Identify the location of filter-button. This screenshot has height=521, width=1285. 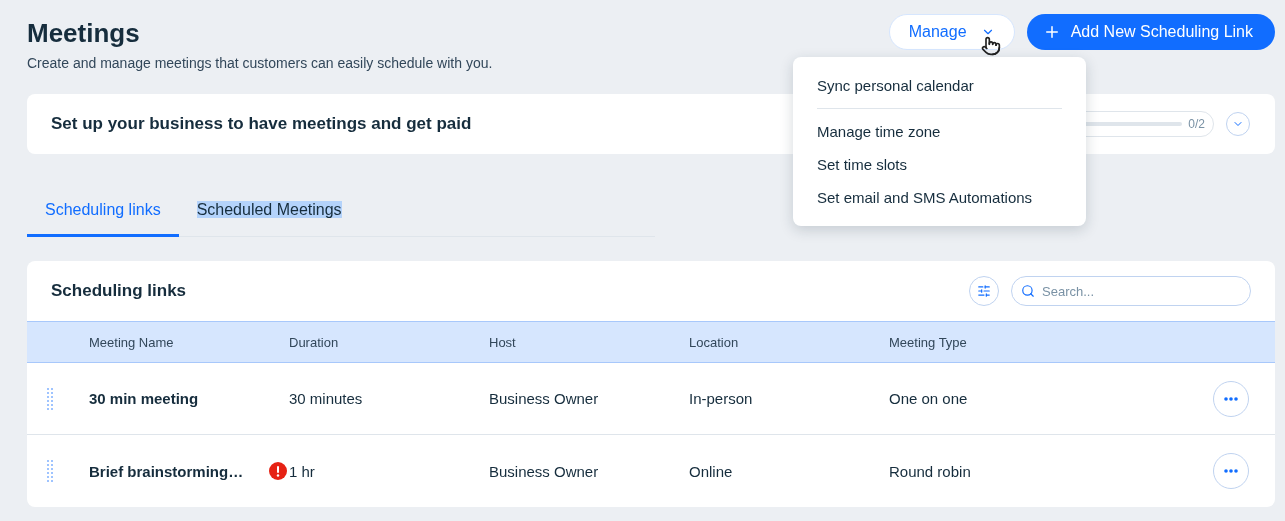
(984, 291).